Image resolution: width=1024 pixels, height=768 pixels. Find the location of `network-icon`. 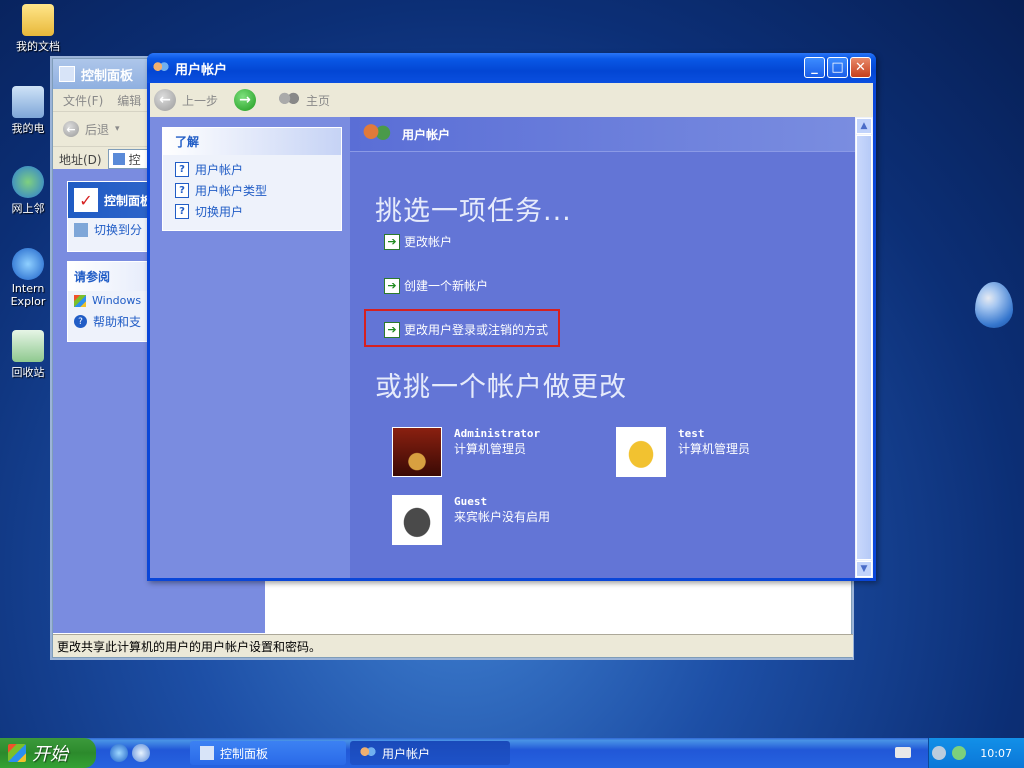

network-icon is located at coordinates (28, 182).